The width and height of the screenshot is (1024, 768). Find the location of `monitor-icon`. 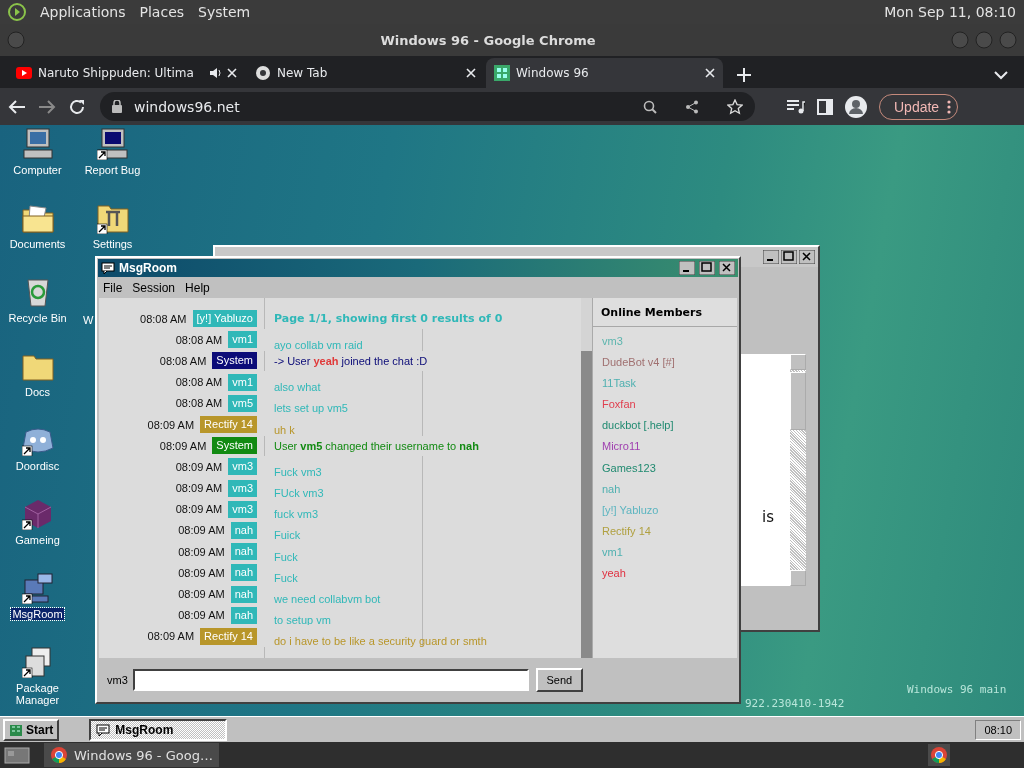

monitor-icon is located at coordinates (112, 144).